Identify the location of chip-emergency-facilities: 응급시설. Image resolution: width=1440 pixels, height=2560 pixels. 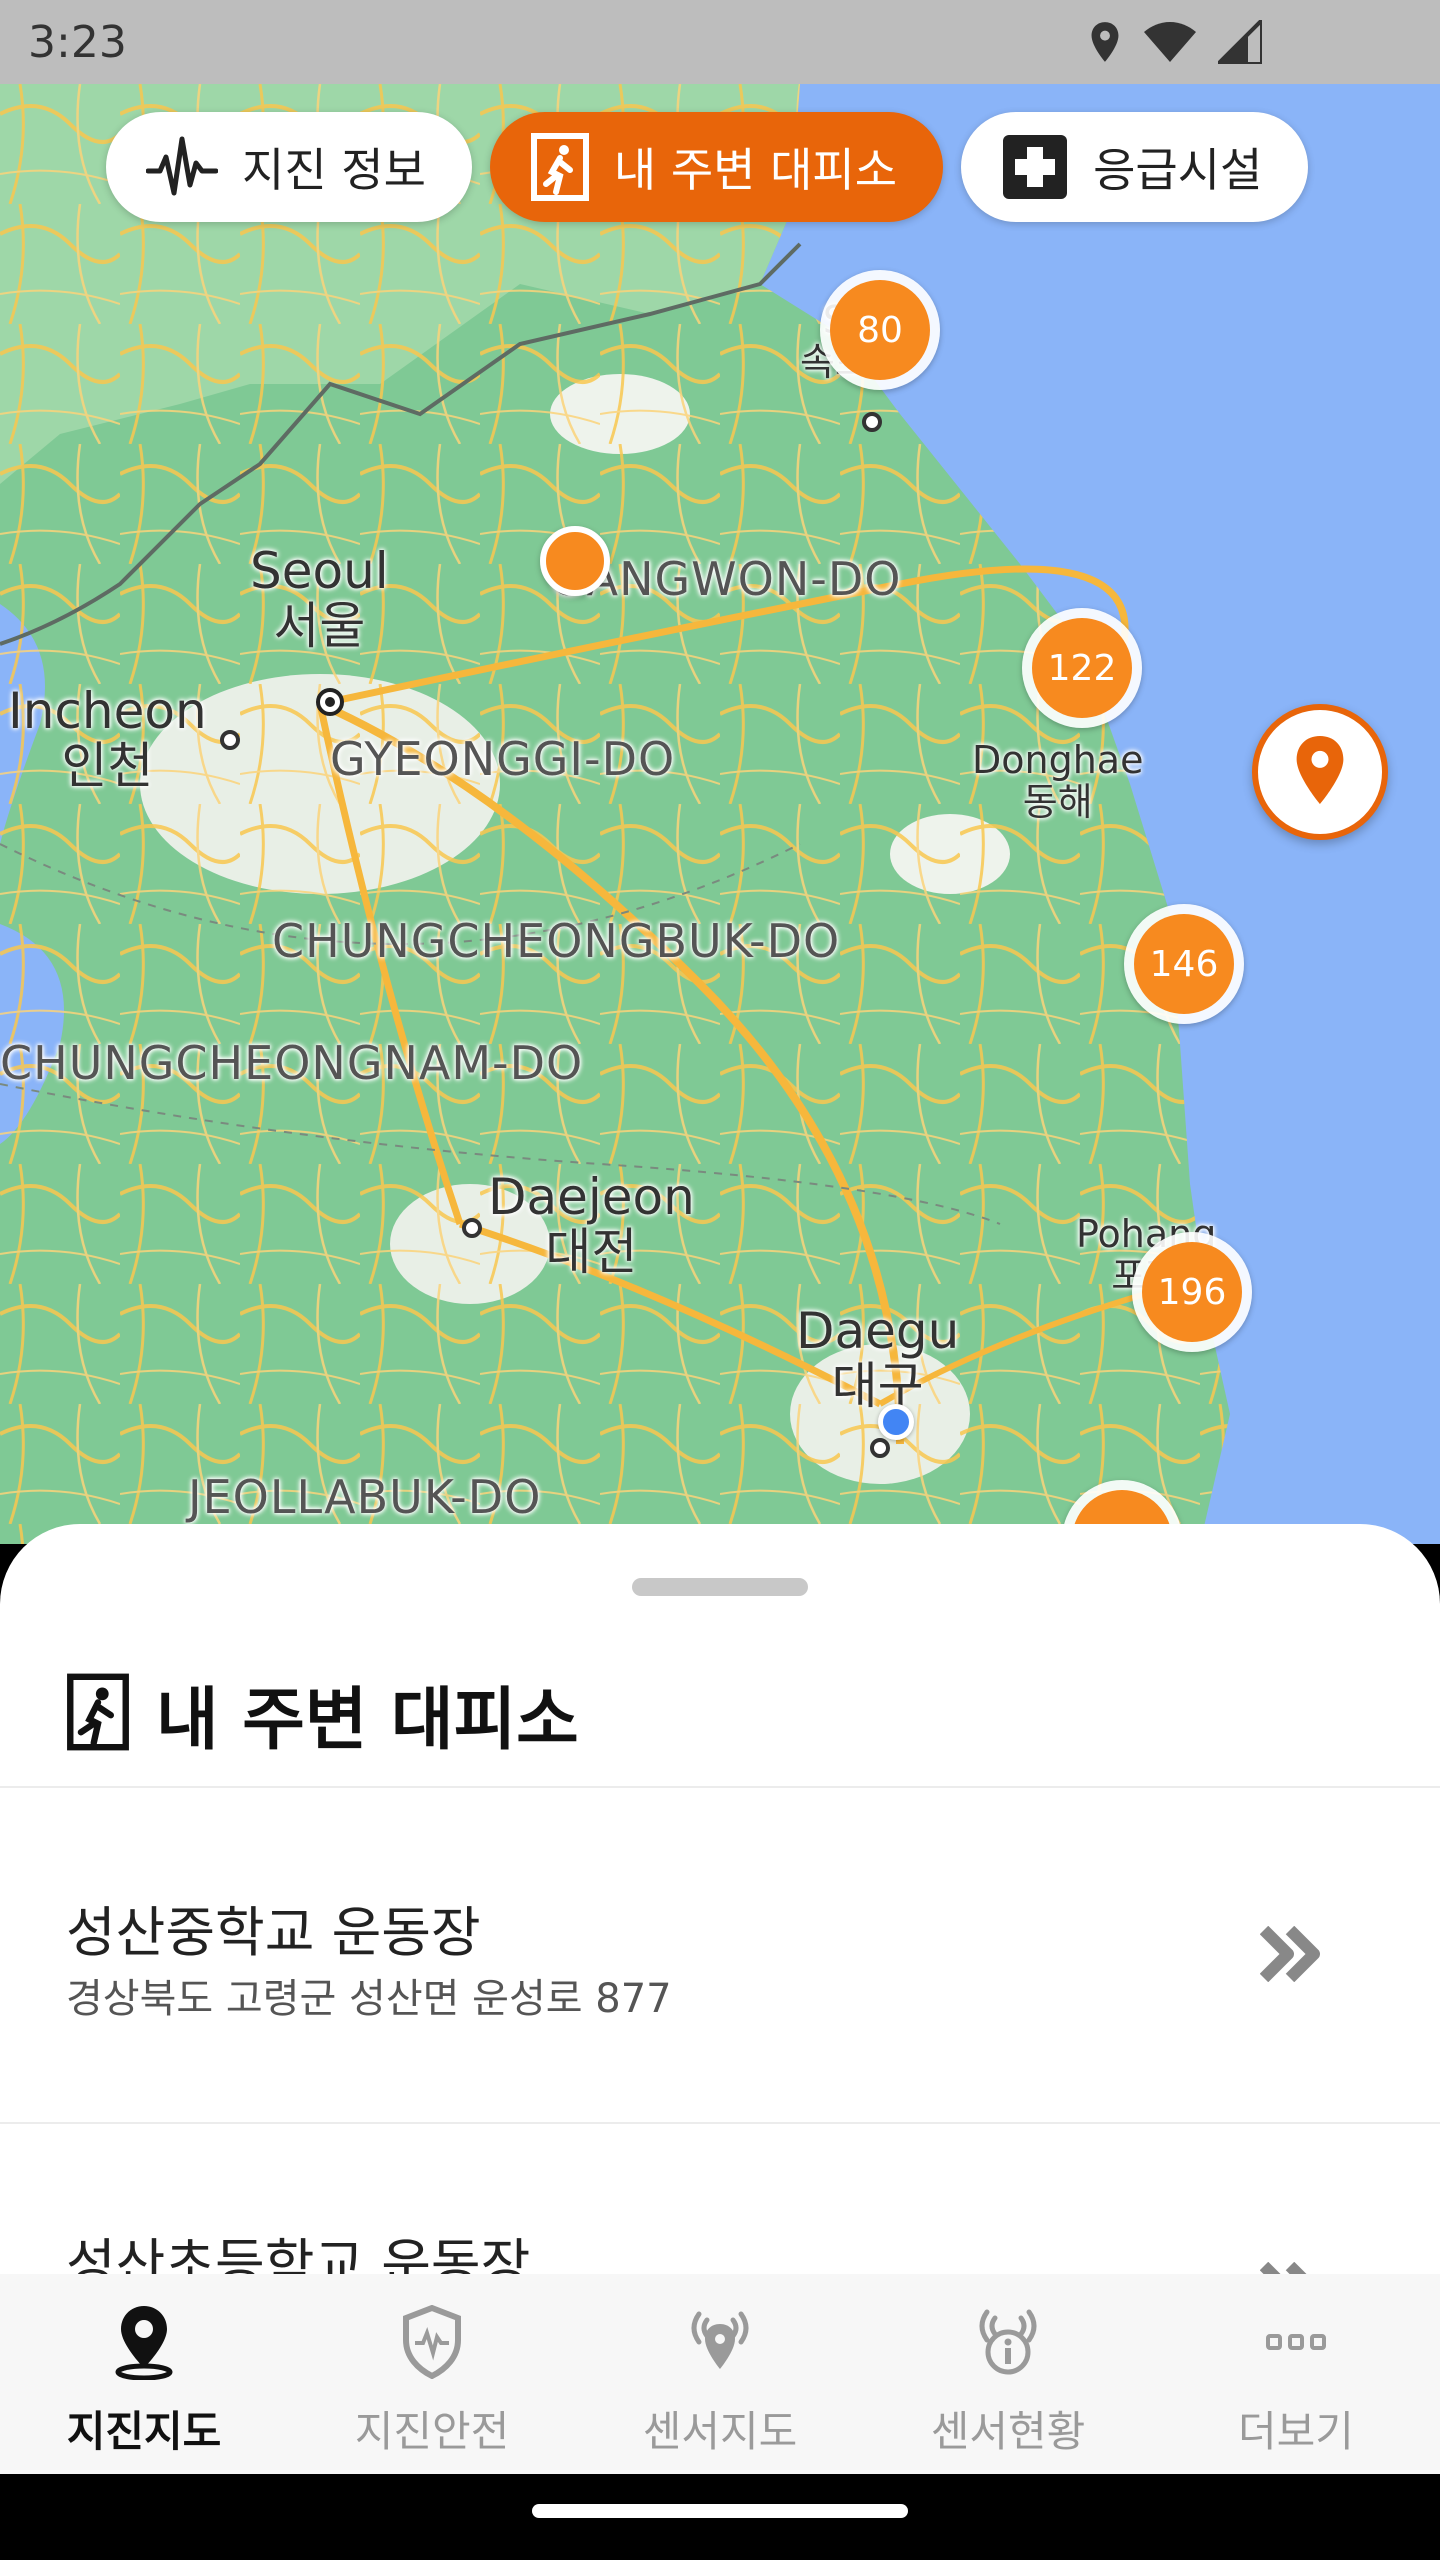
(1135, 167).